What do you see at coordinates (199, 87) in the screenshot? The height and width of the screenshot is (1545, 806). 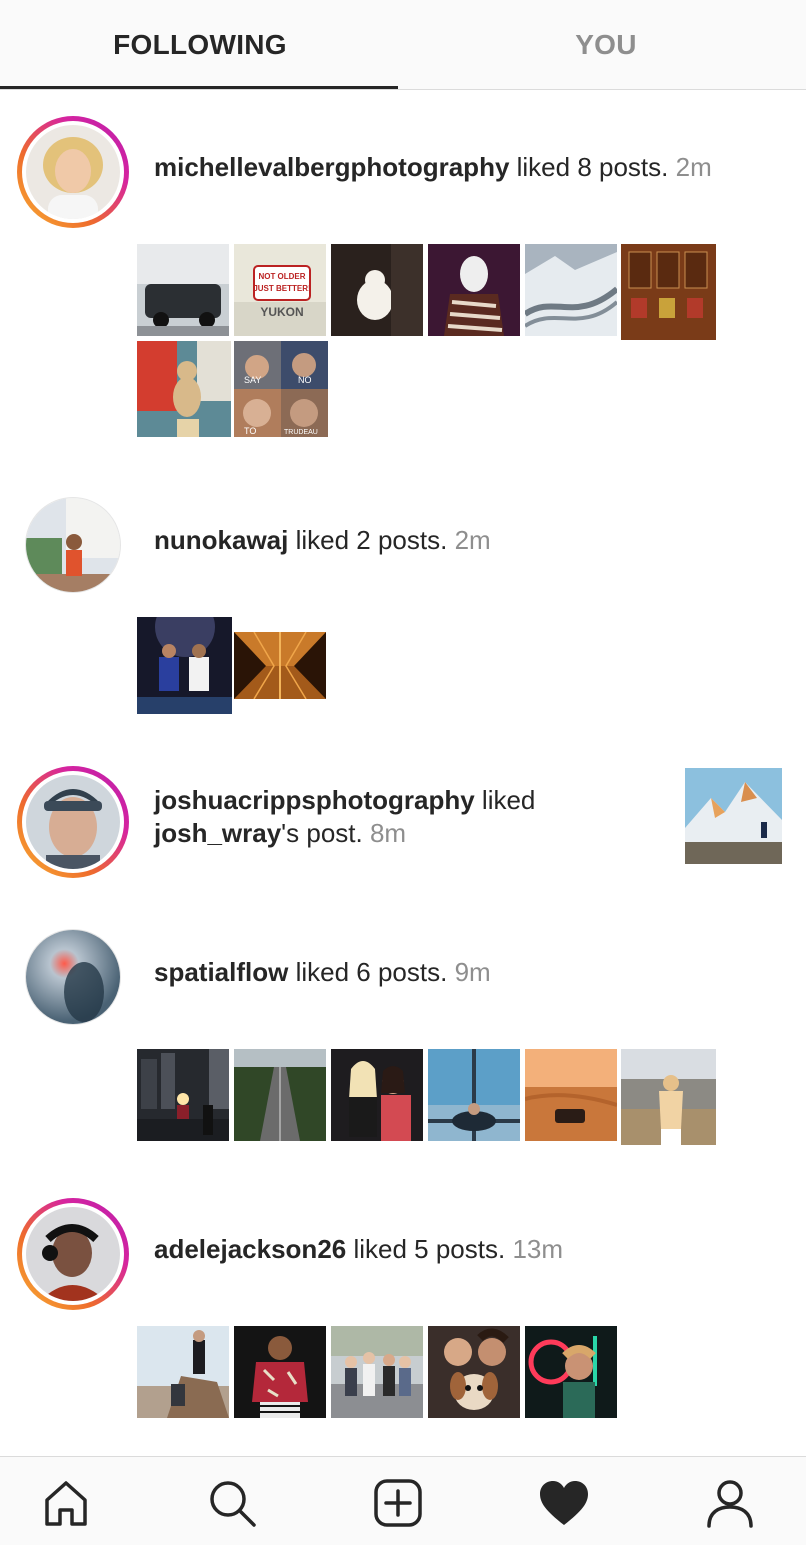 I see `active-tab-indicator` at bounding box center [199, 87].